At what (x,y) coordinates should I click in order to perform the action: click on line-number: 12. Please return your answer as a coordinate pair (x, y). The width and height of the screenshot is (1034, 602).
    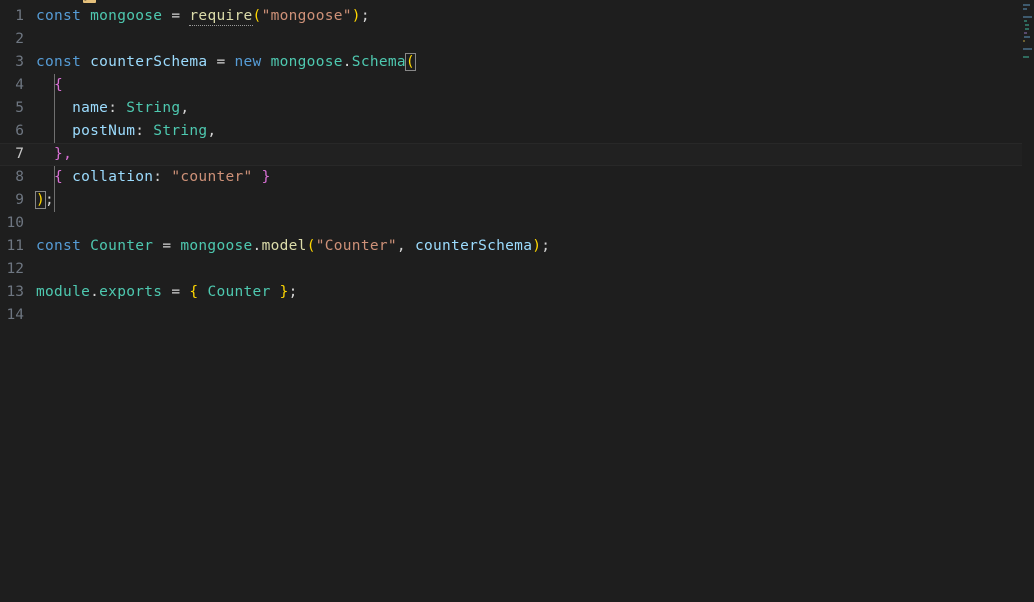
    Looking at the image, I should click on (12, 269).